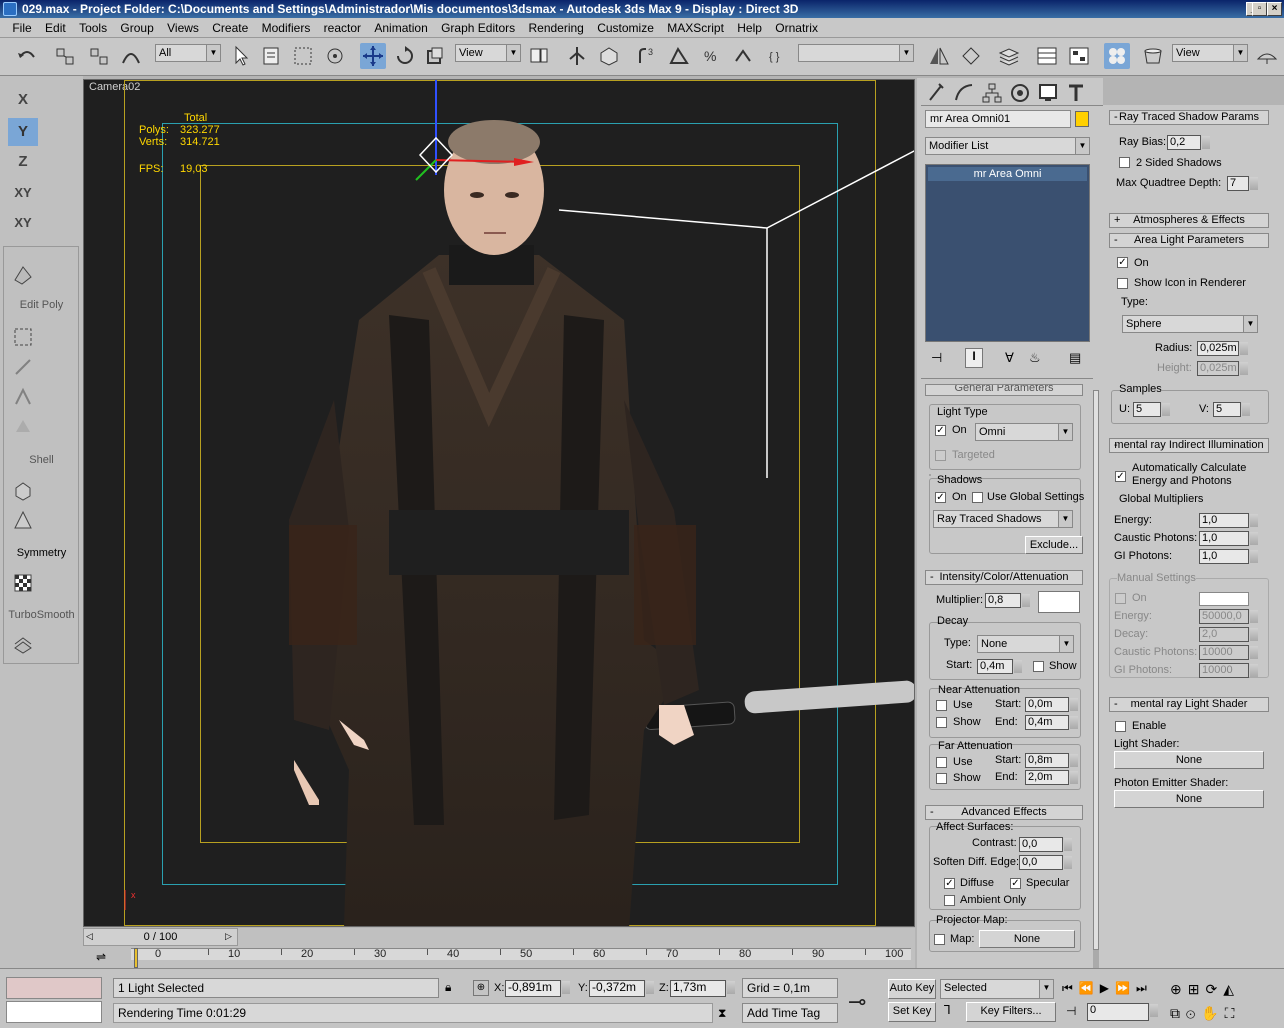 The width and height of the screenshot is (1284, 1028). I want to click on quick-render-icon, so click(1267, 56).